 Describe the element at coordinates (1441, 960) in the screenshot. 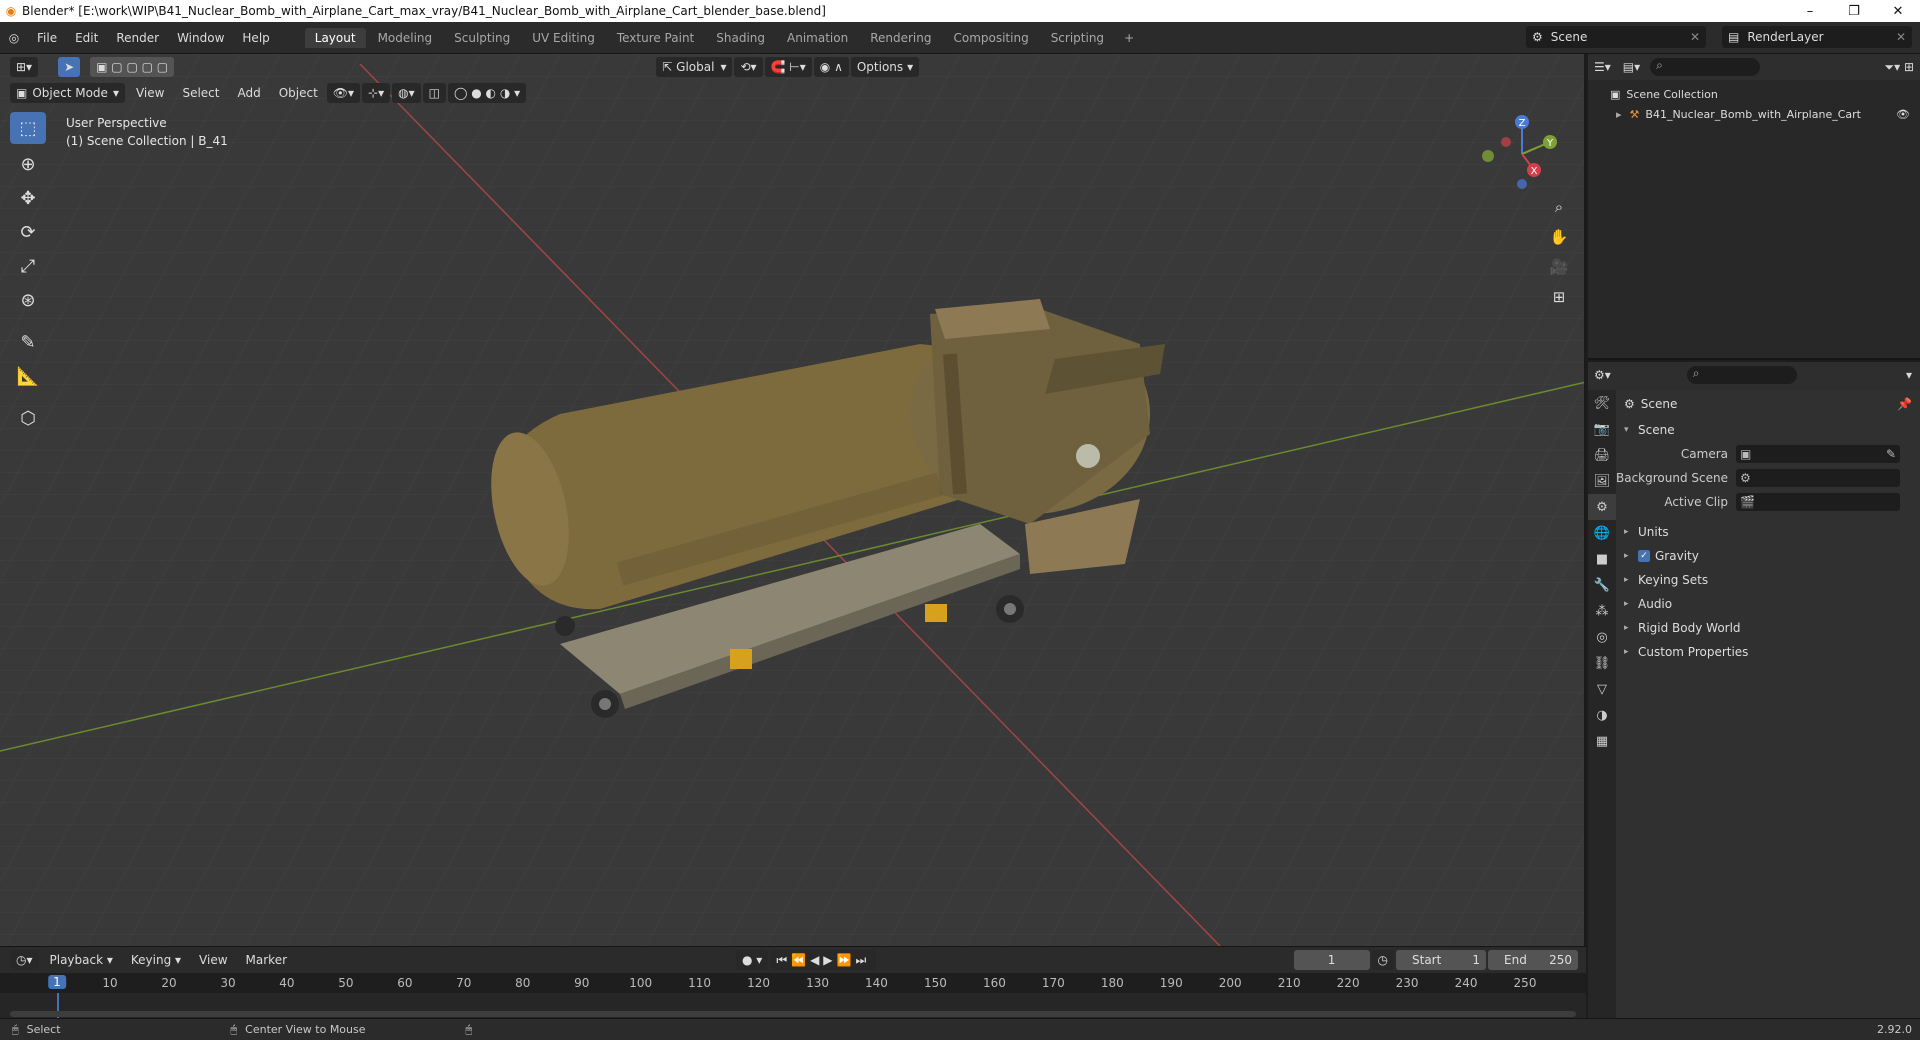

I see `start-frame-field: Start 1` at that location.